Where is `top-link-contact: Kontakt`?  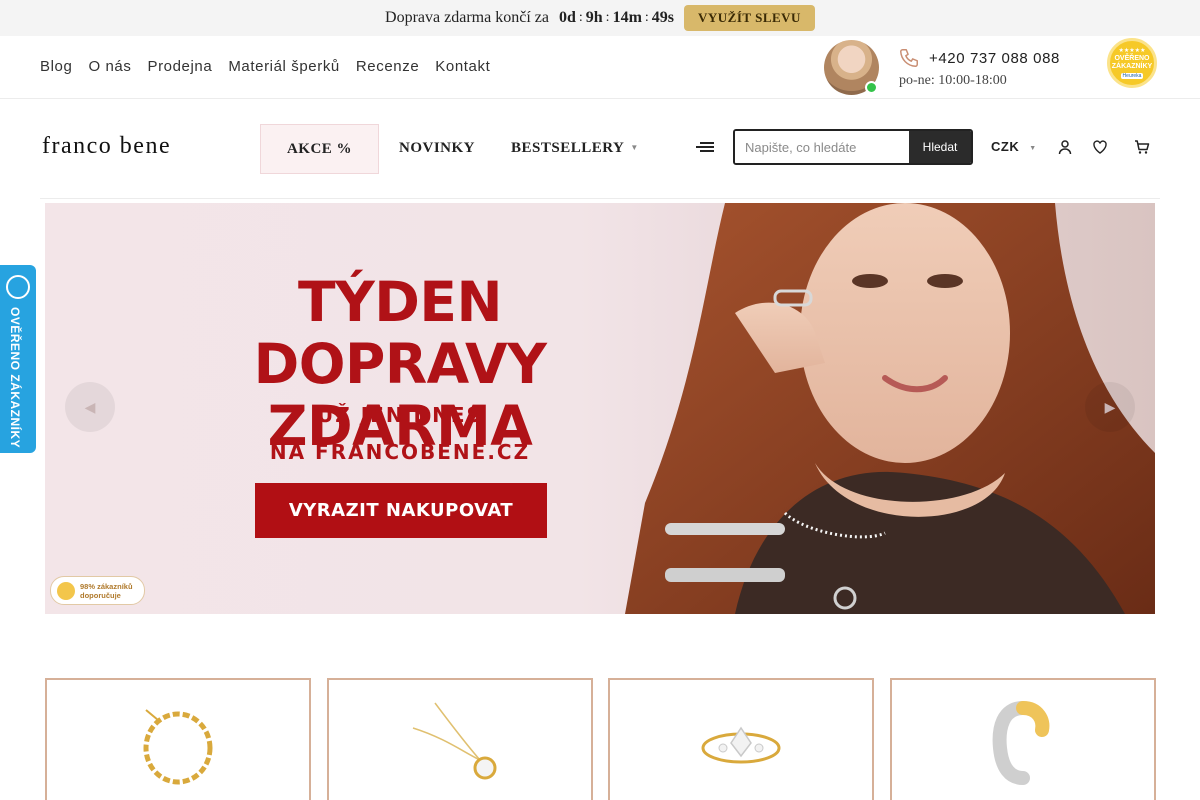 top-link-contact: Kontakt is located at coordinates (462, 66).